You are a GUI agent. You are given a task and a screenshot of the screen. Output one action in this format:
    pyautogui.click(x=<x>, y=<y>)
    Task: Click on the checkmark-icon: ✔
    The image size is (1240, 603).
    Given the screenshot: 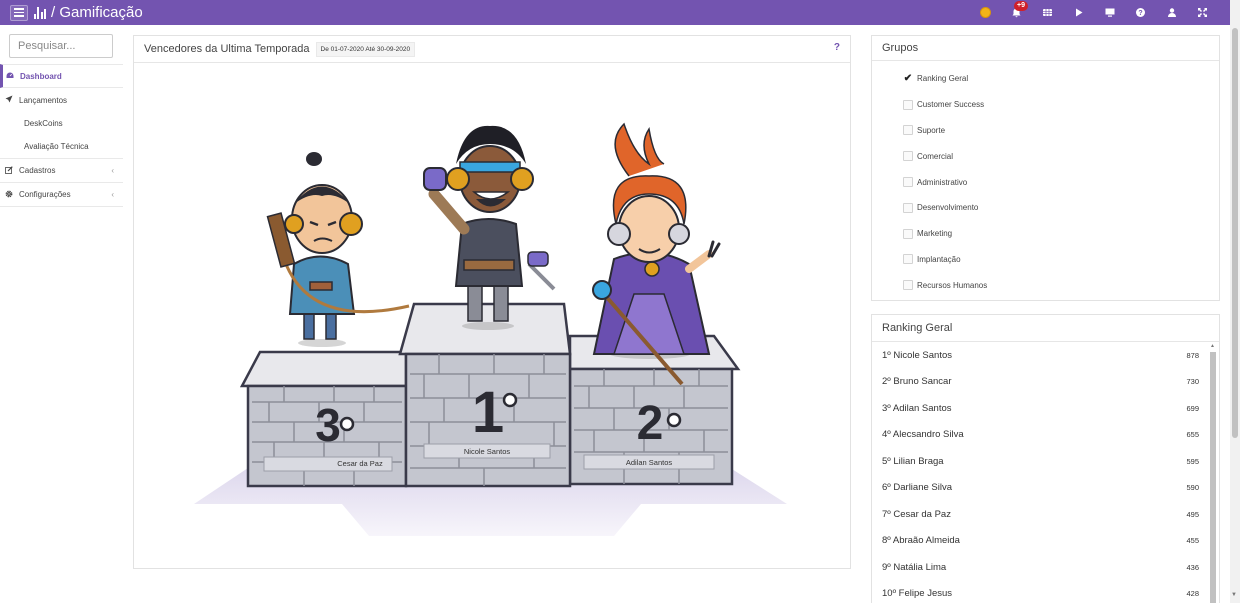 What is the action you would take?
    pyautogui.click(x=908, y=79)
    